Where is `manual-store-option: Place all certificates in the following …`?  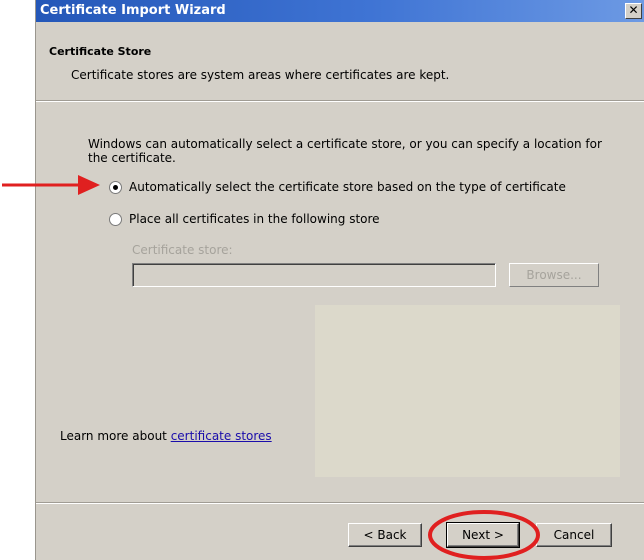 manual-store-option: Place all certificates in the following … is located at coordinates (244, 219).